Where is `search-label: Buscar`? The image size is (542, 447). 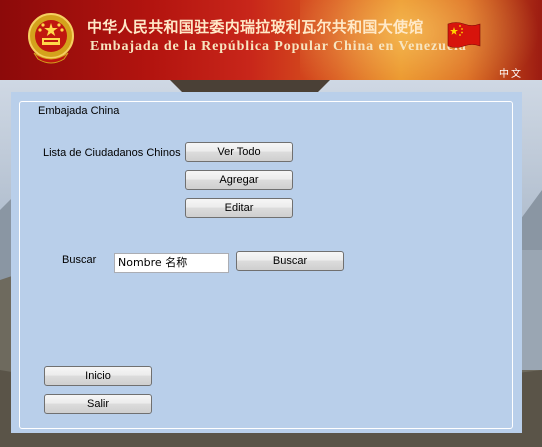
search-label: Buscar is located at coordinates (79, 260).